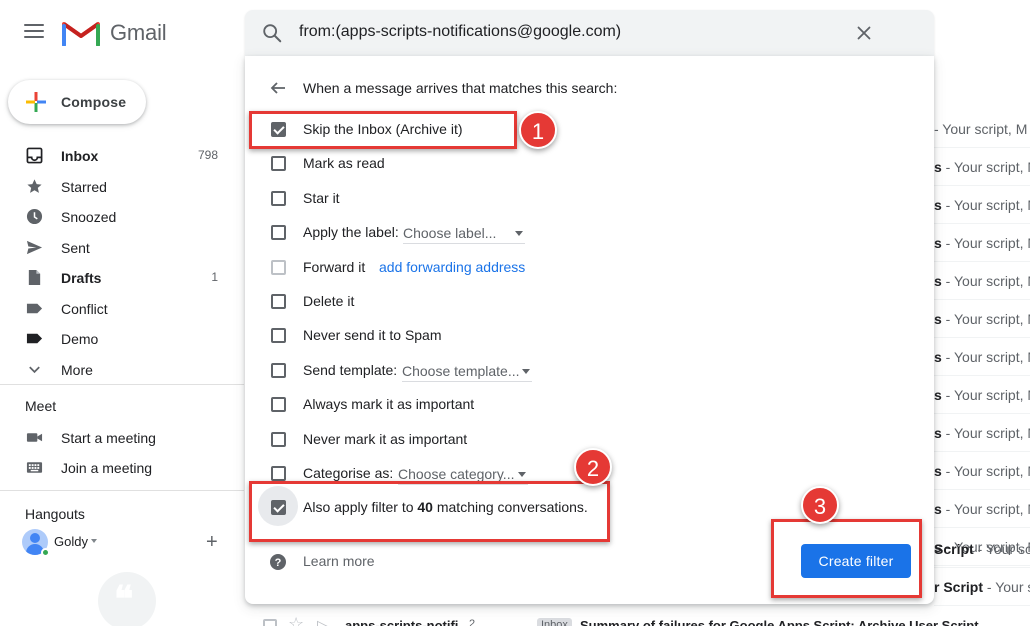 Image resolution: width=1030 pixels, height=626 pixels. I want to click on sidebar-item-label: Starred, so click(84, 186).